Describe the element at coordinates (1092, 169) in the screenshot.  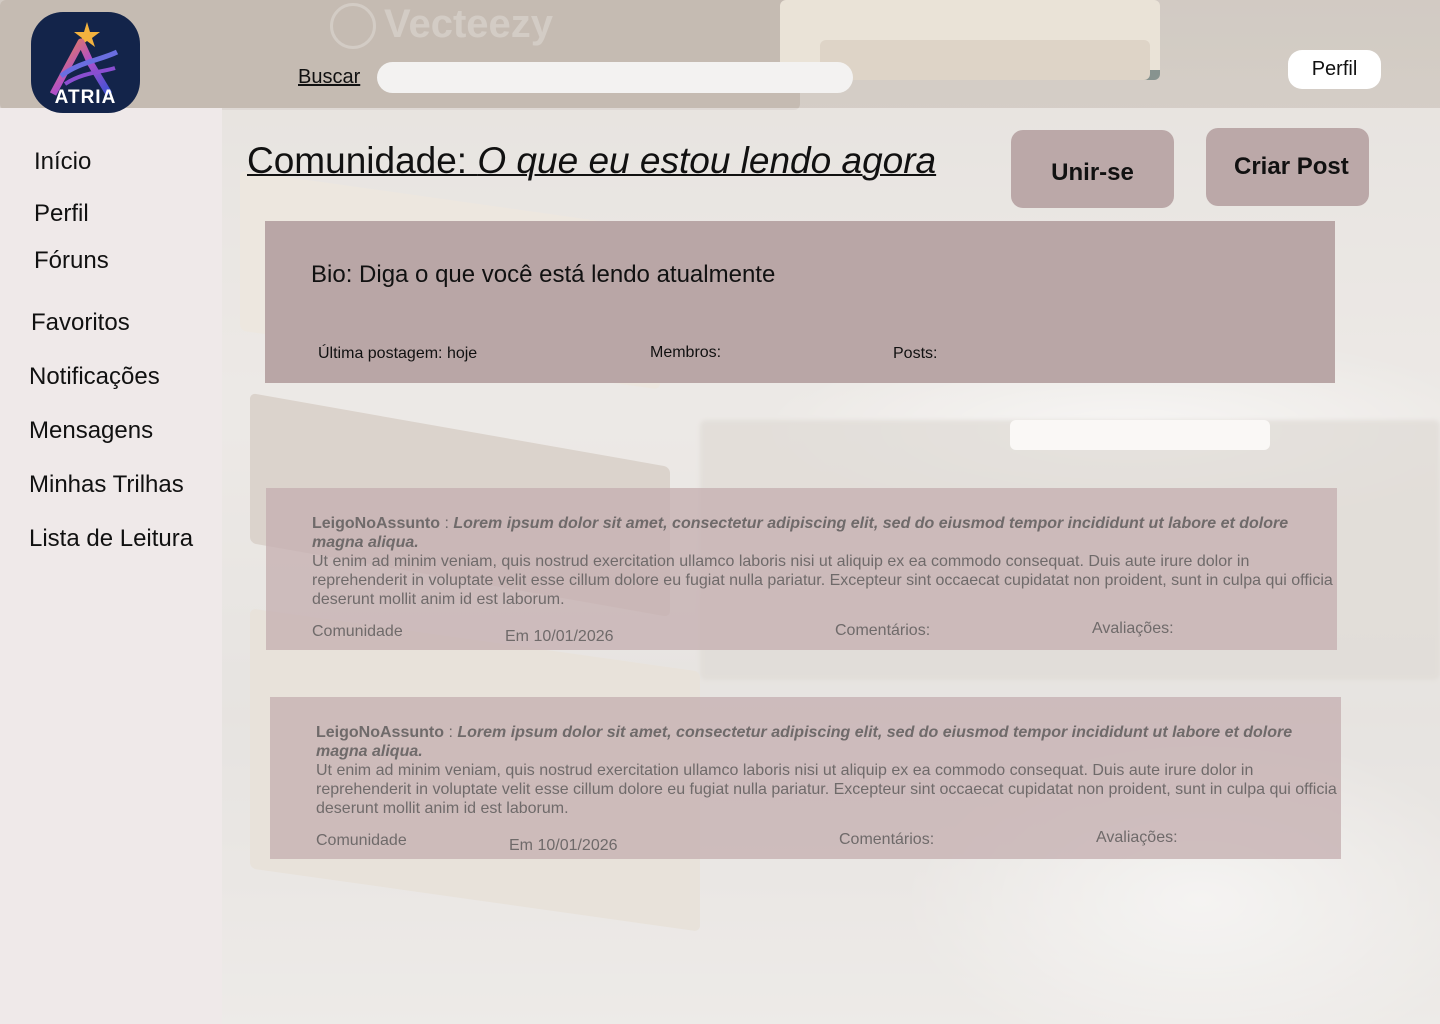
I see `join-button: Unir-se` at that location.